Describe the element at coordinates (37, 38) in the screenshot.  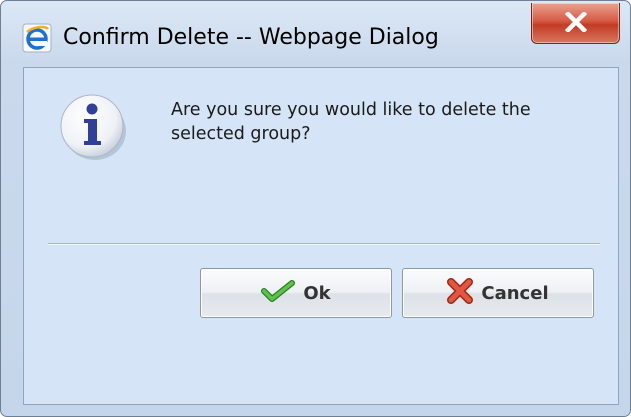
I see `internet-explorer-icon` at that location.